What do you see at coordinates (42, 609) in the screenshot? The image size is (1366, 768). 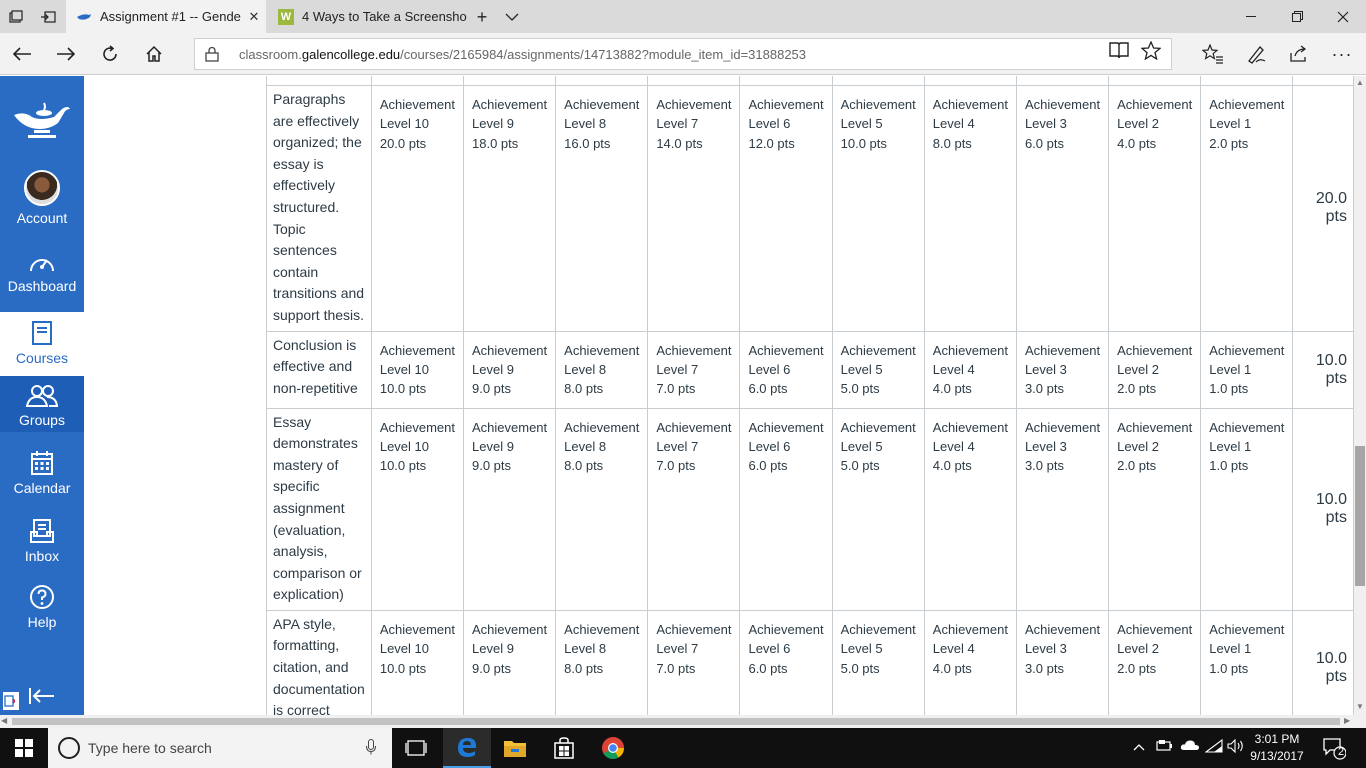 I see `sidebar-item-help: Help` at bounding box center [42, 609].